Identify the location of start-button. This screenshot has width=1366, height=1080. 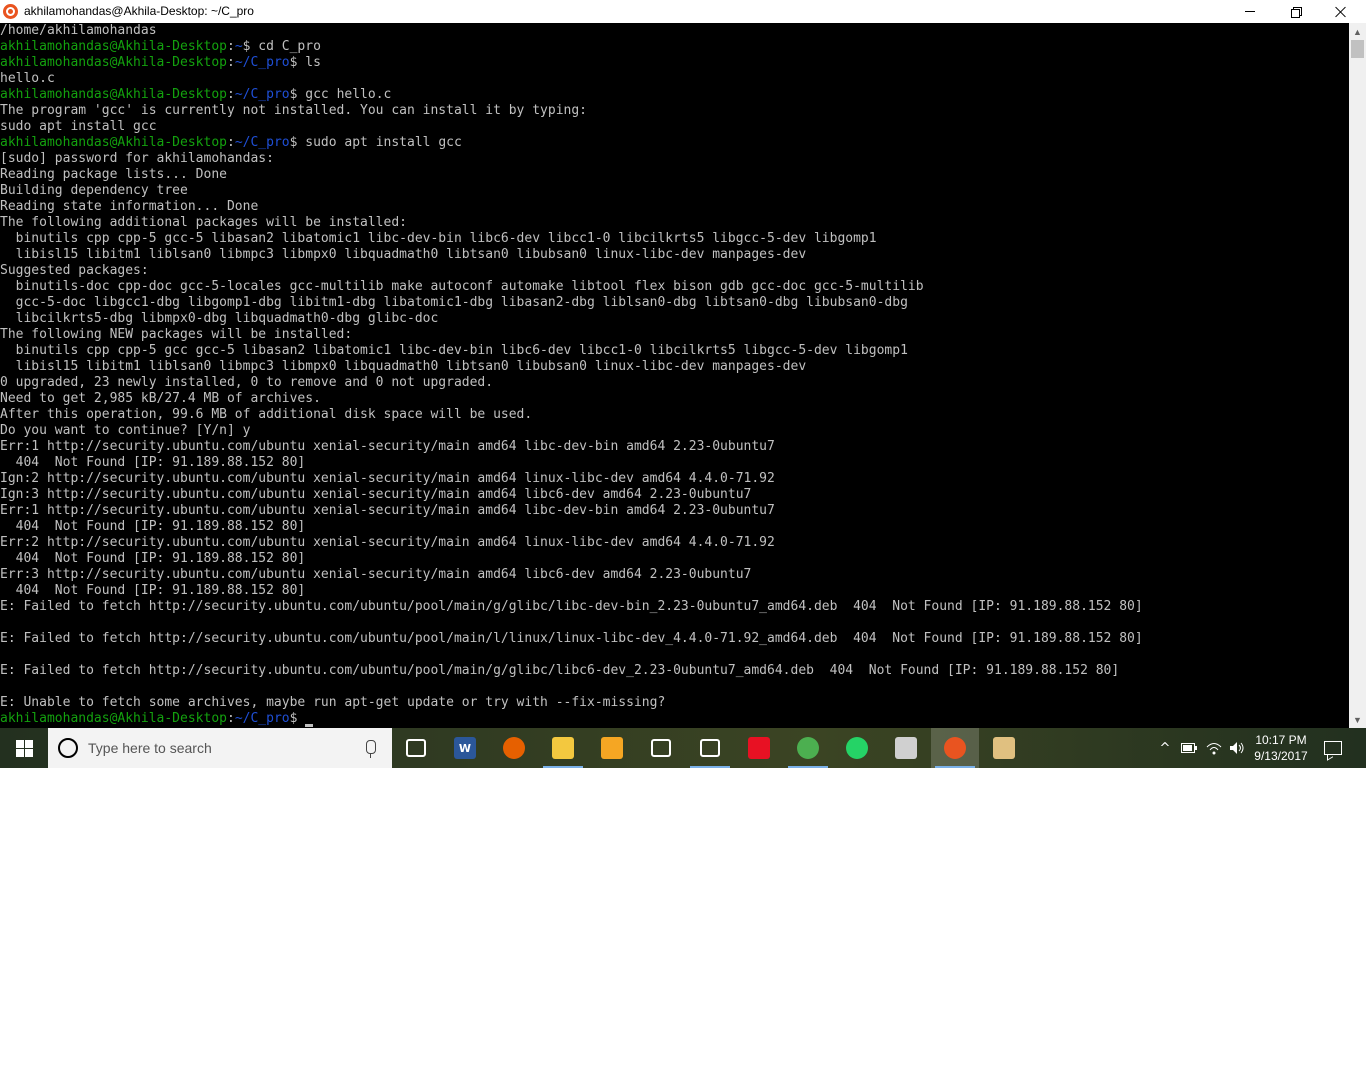
(24, 748).